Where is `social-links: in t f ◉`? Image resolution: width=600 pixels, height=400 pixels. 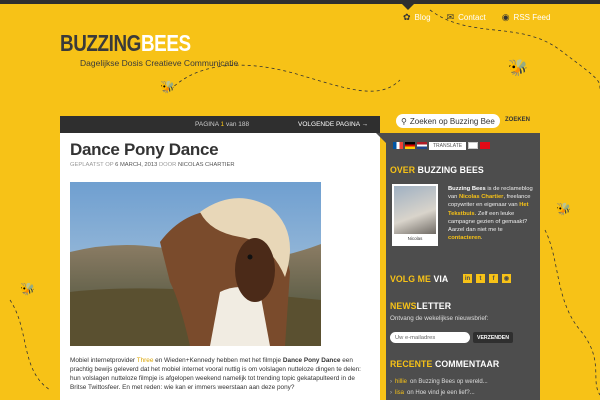 social-links: in t f ◉ is located at coordinates (487, 278).